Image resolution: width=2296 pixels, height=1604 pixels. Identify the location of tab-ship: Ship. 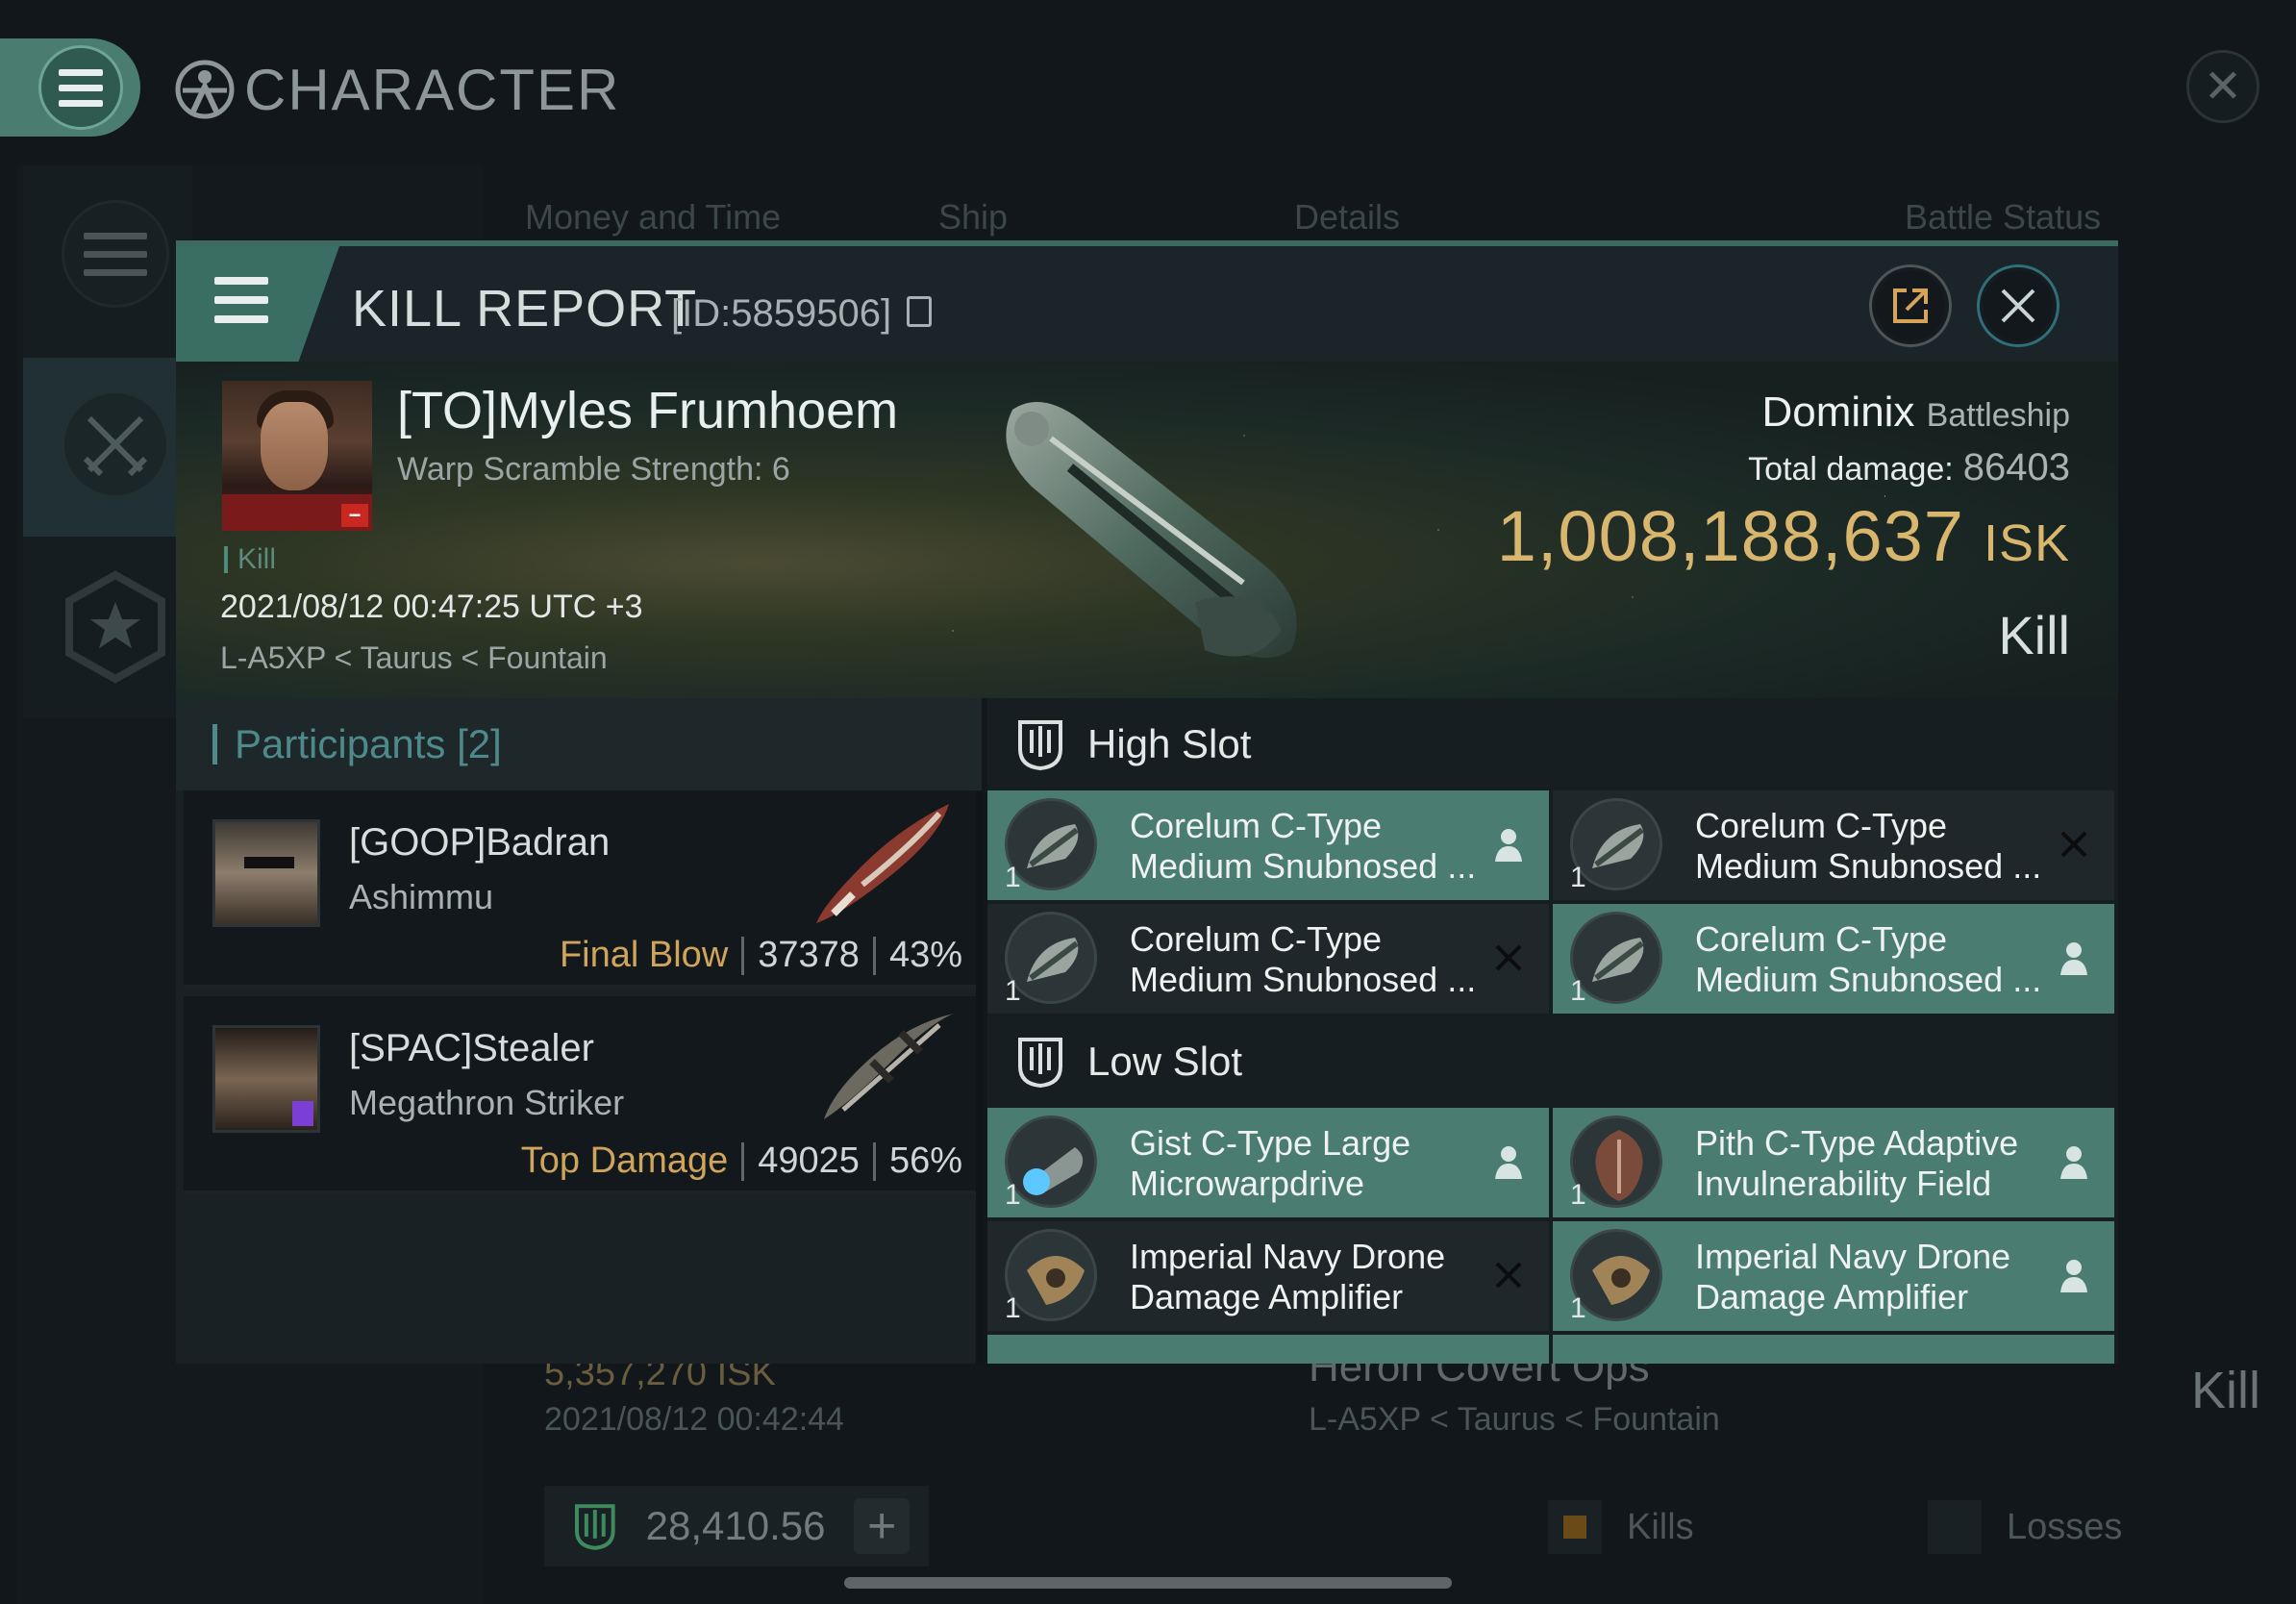
(973, 217).